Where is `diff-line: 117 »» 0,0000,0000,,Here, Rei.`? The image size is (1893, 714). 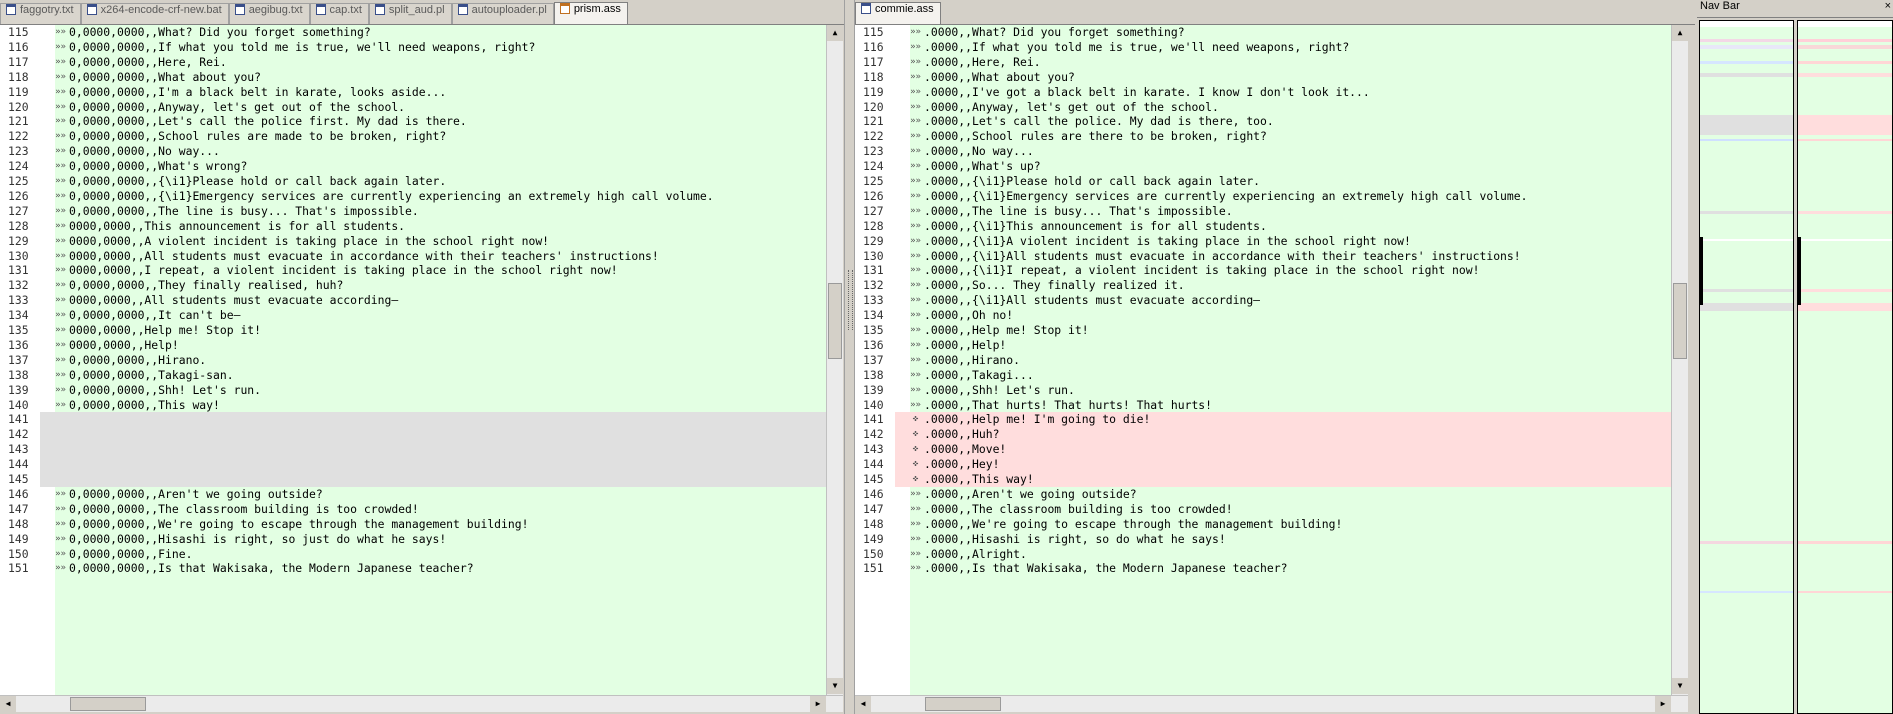 diff-line: 117 »» 0,0000,0000,,Here, Rei. is located at coordinates (413, 62).